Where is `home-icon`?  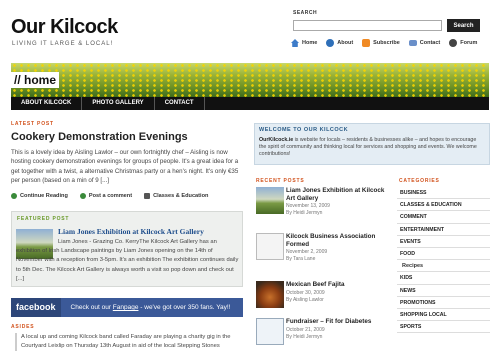 home-icon is located at coordinates (295, 43).